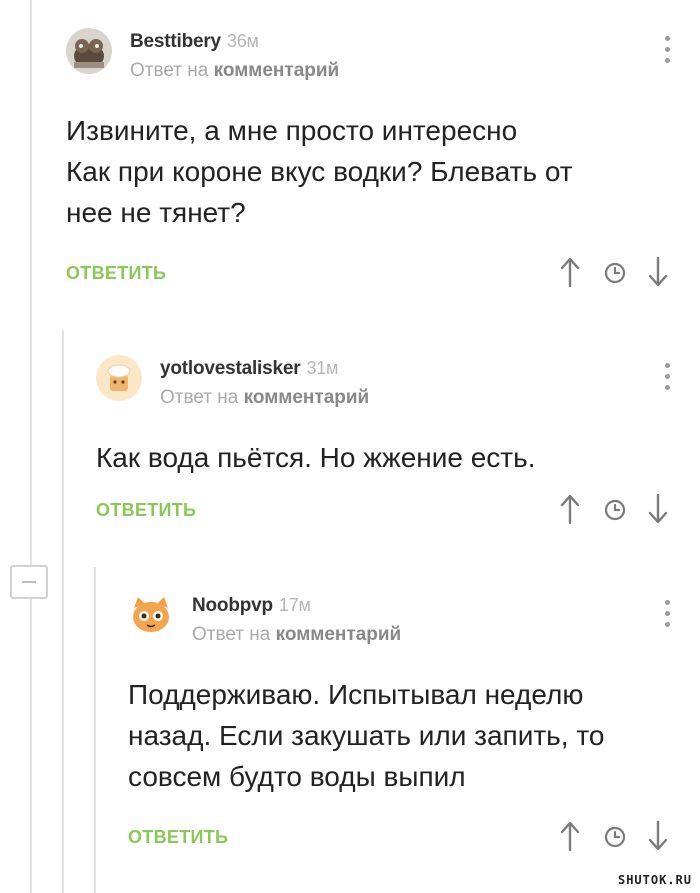 Image resolution: width=700 pixels, height=893 pixels. I want to click on minus-icon, so click(29, 582).